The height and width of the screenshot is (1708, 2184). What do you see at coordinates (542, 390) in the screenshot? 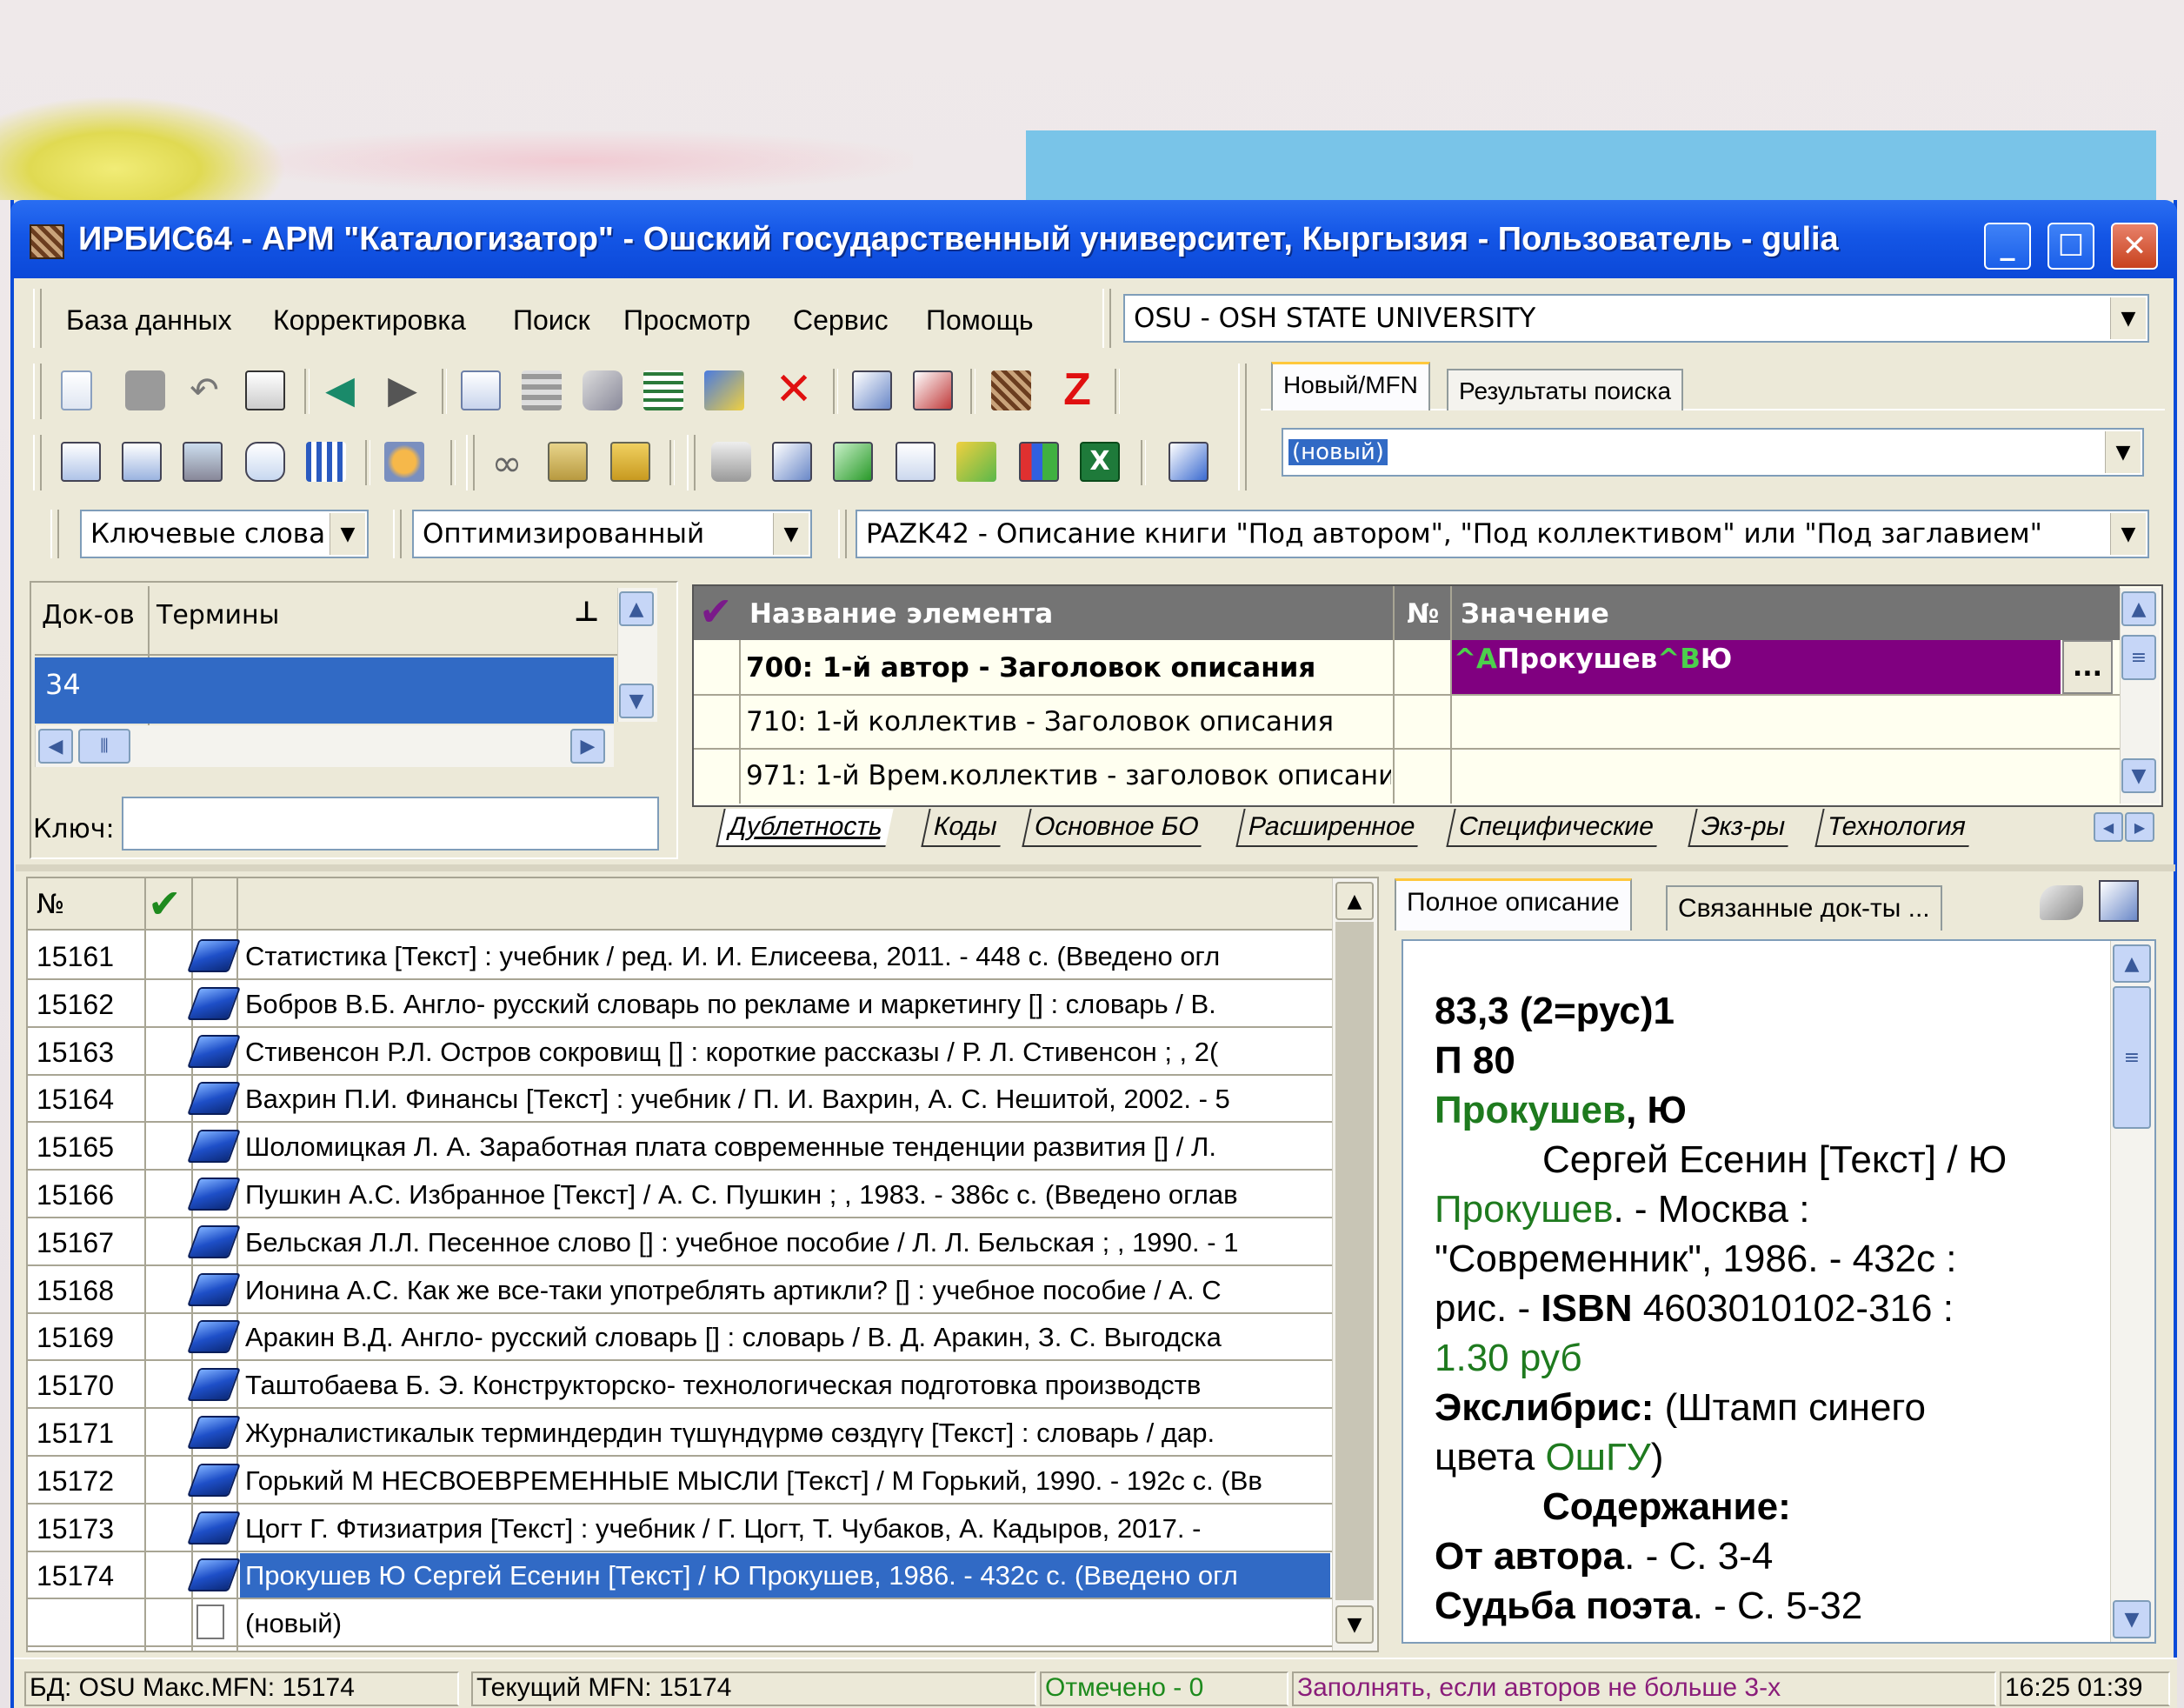
I see `list-icon` at bounding box center [542, 390].